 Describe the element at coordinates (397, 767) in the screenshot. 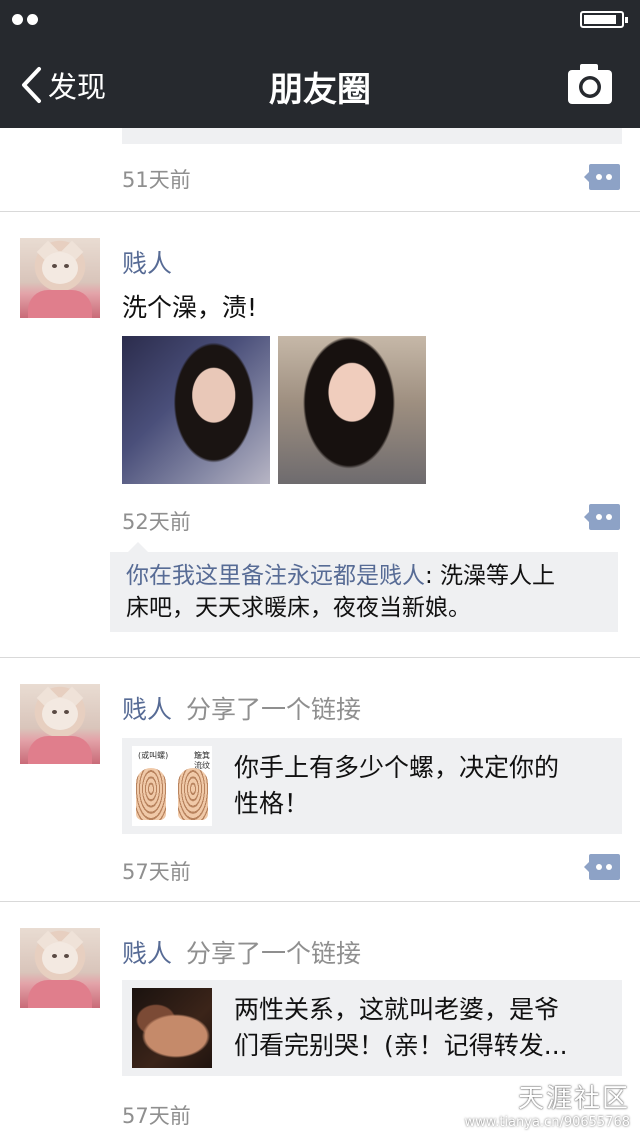

I see `link-title-line1: 你手上有多少个螺，决定你的` at that location.